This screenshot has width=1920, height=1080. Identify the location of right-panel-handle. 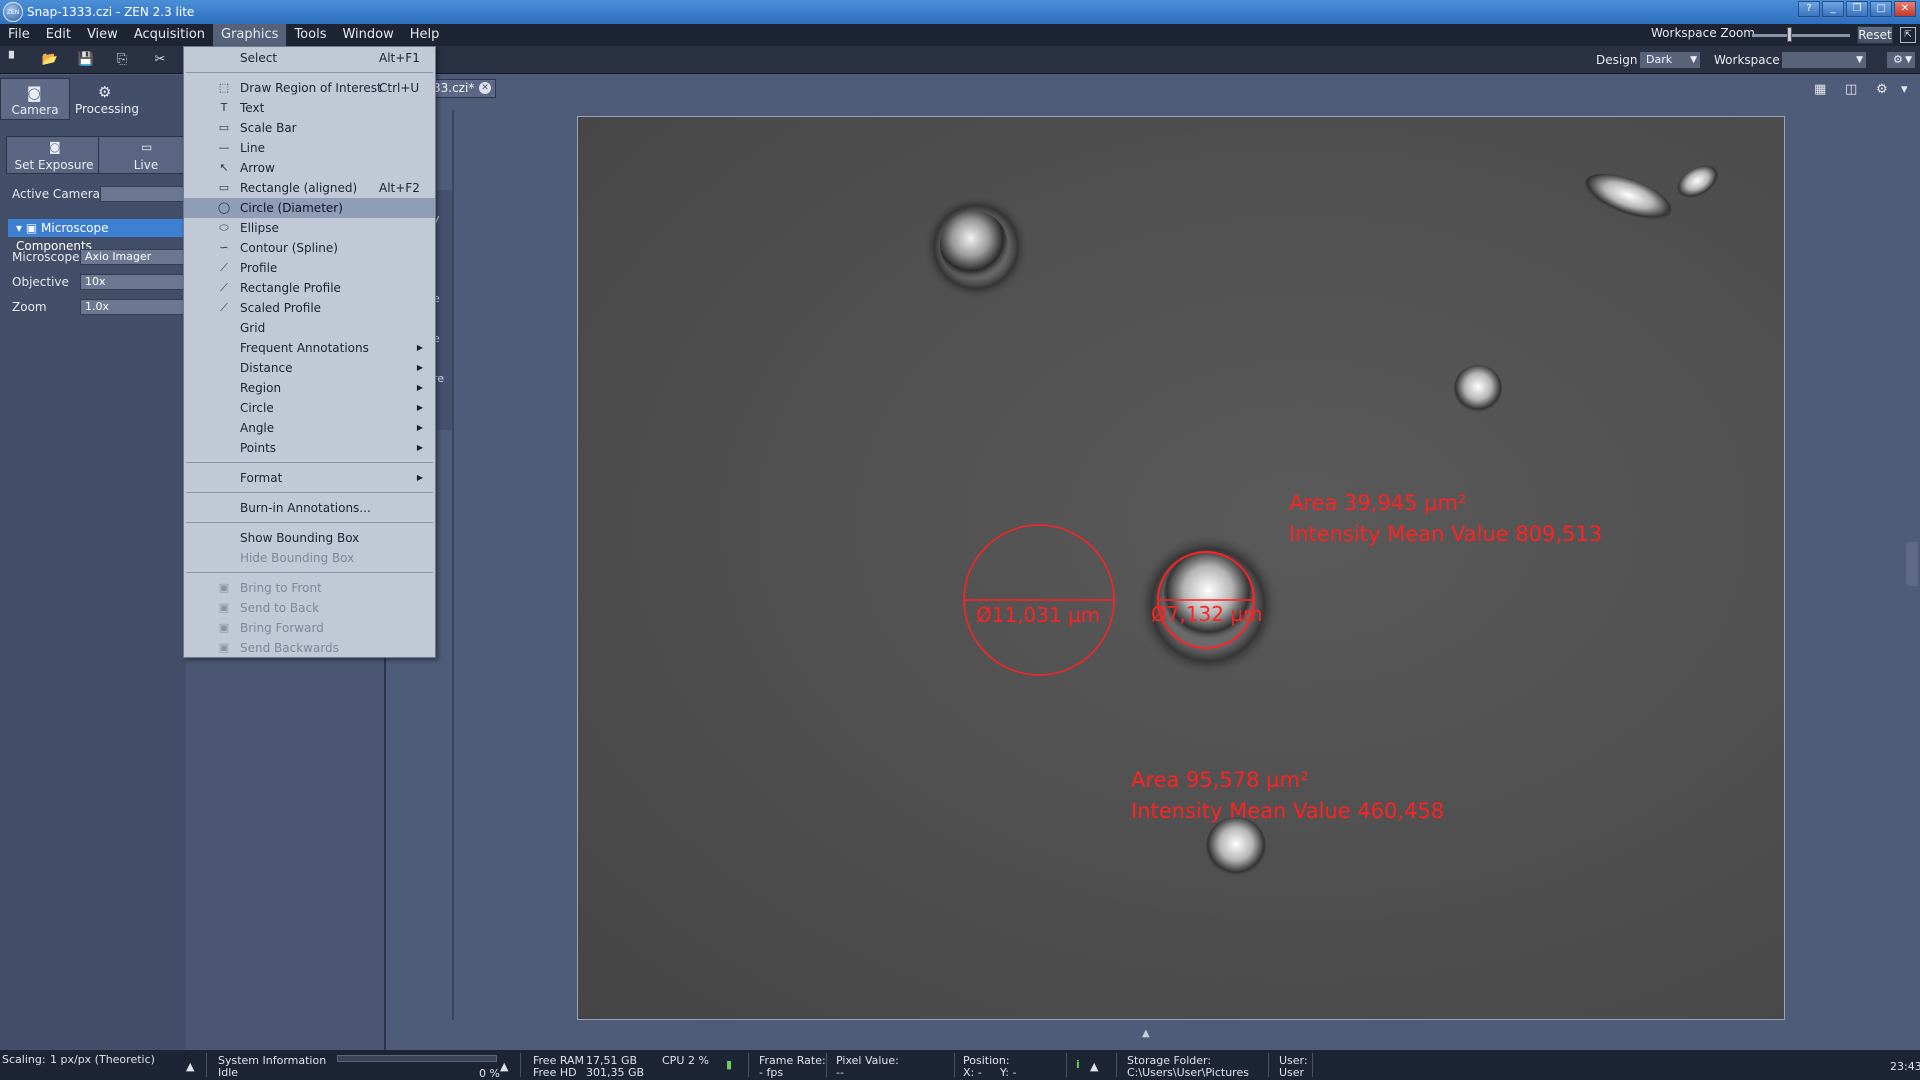
(1912, 564).